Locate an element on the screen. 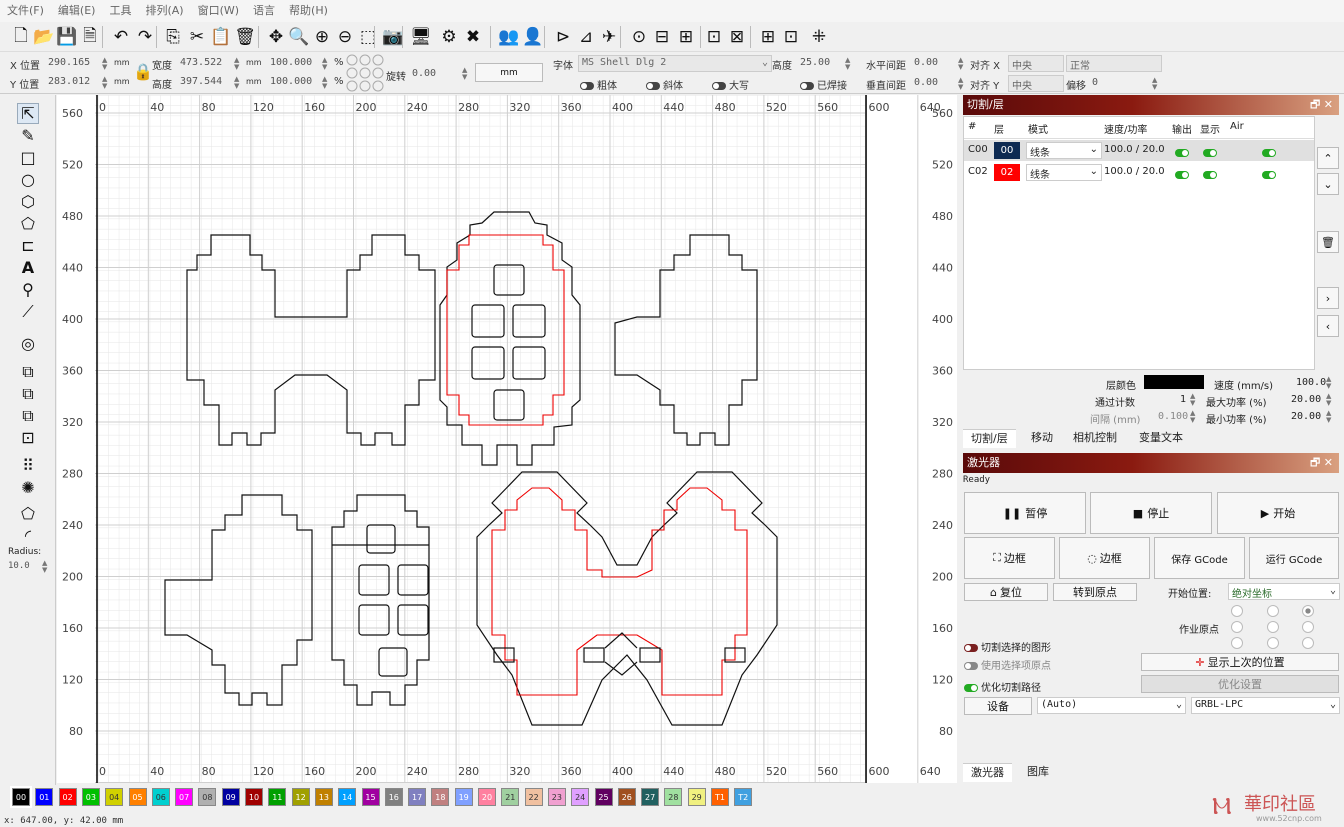 The width and height of the screenshot is (1344, 827). tab-cut-tabs-2: 相机控制 is located at coordinates (1095, 438).